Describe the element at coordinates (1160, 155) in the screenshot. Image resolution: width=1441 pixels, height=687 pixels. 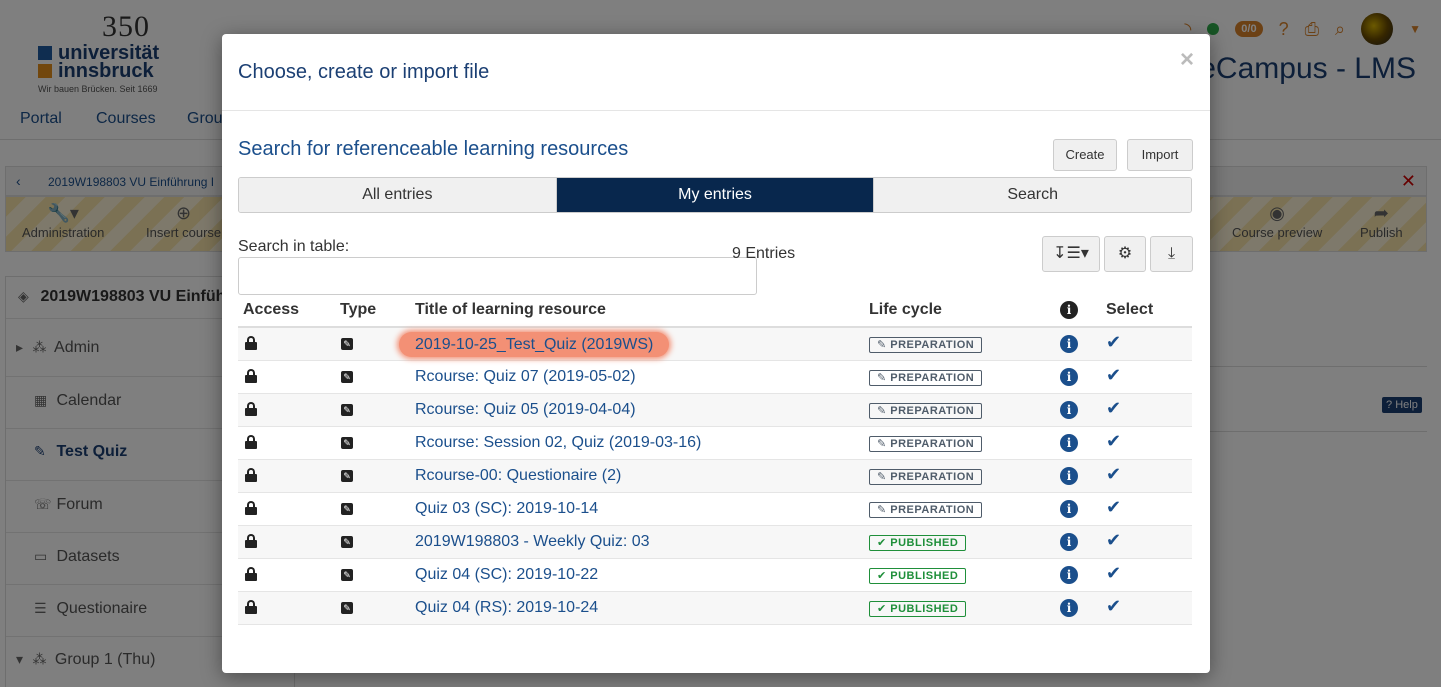
I see `import-button: Import` at that location.